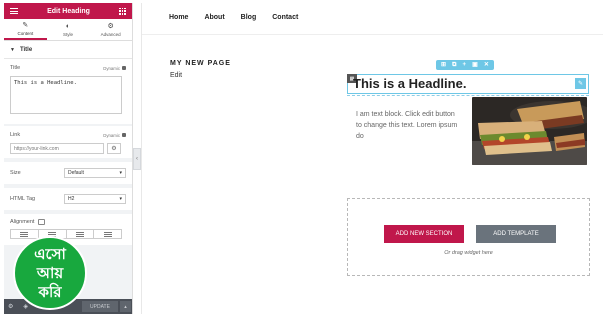 Image resolution: width=606 pixels, height=316 pixels. What do you see at coordinates (285, 17) in the screenshot?
I see `nav-contact: Contact` at bounding box center [285, 17].